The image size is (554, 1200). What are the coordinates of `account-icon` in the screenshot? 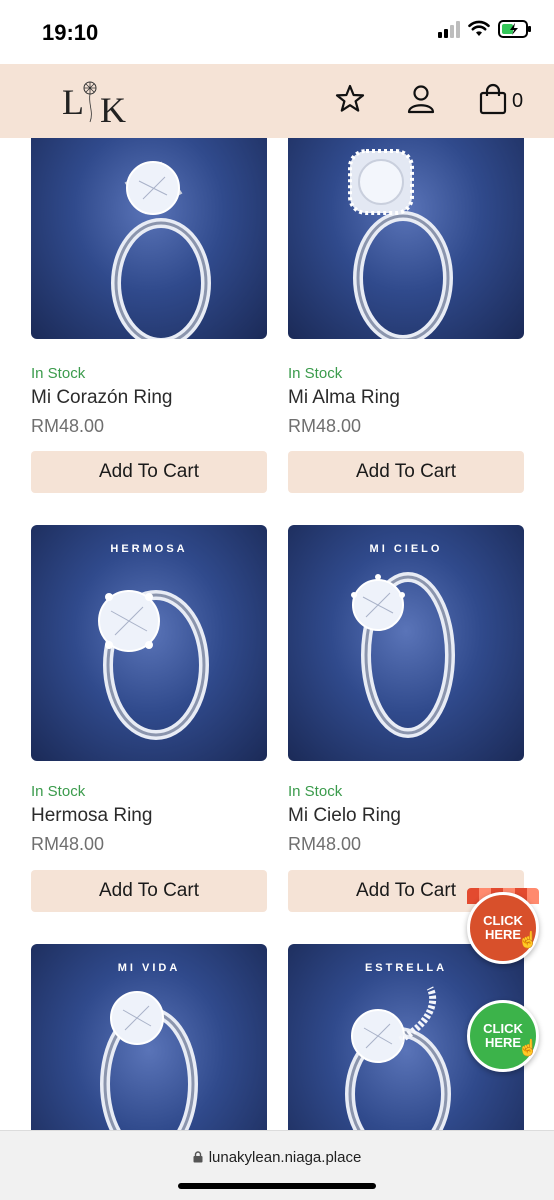 It's located at (421, 99).